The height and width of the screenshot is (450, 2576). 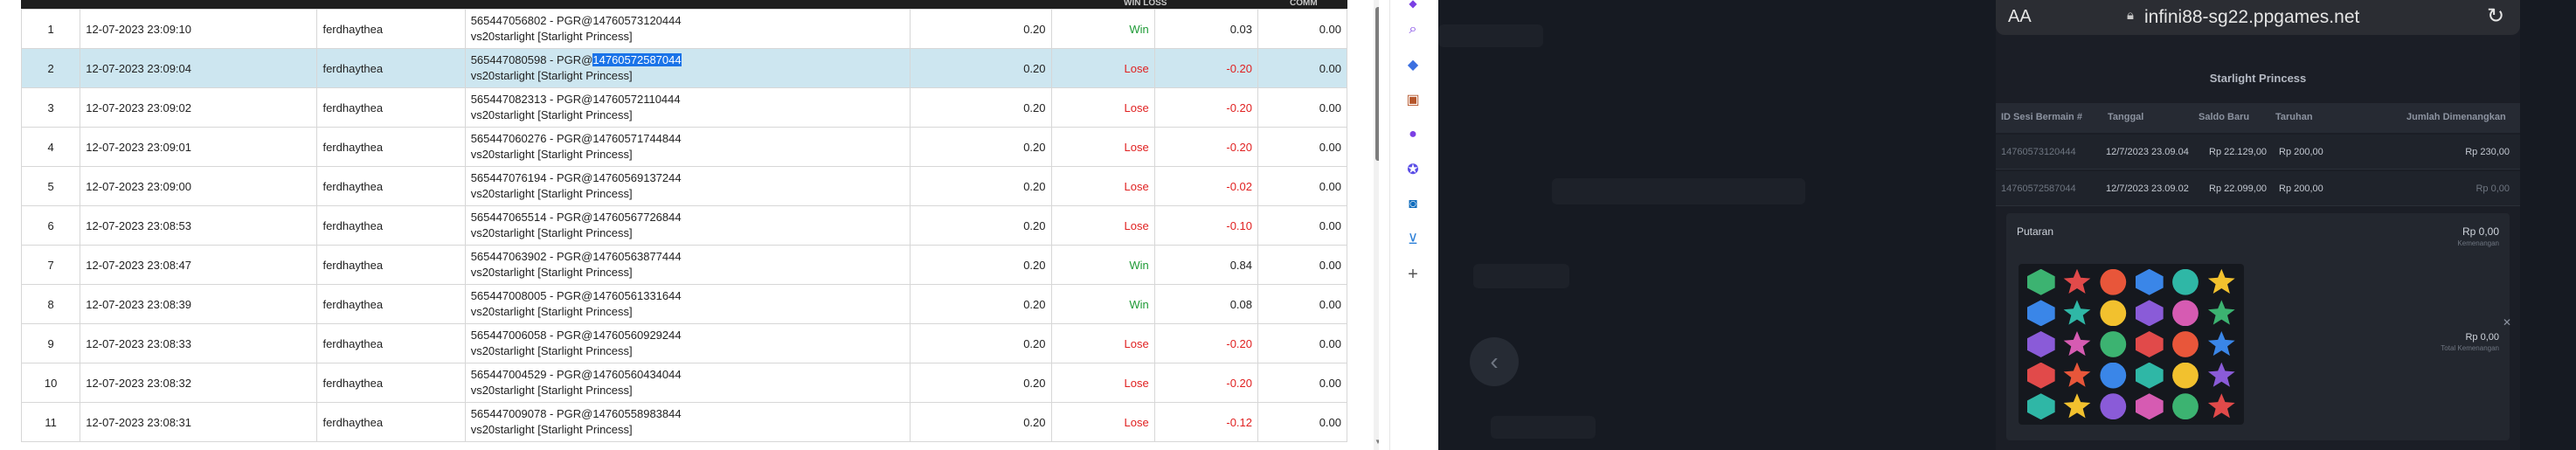 I want to click on sidebar-app-icon: ◆, so click(x=1412, y=7).